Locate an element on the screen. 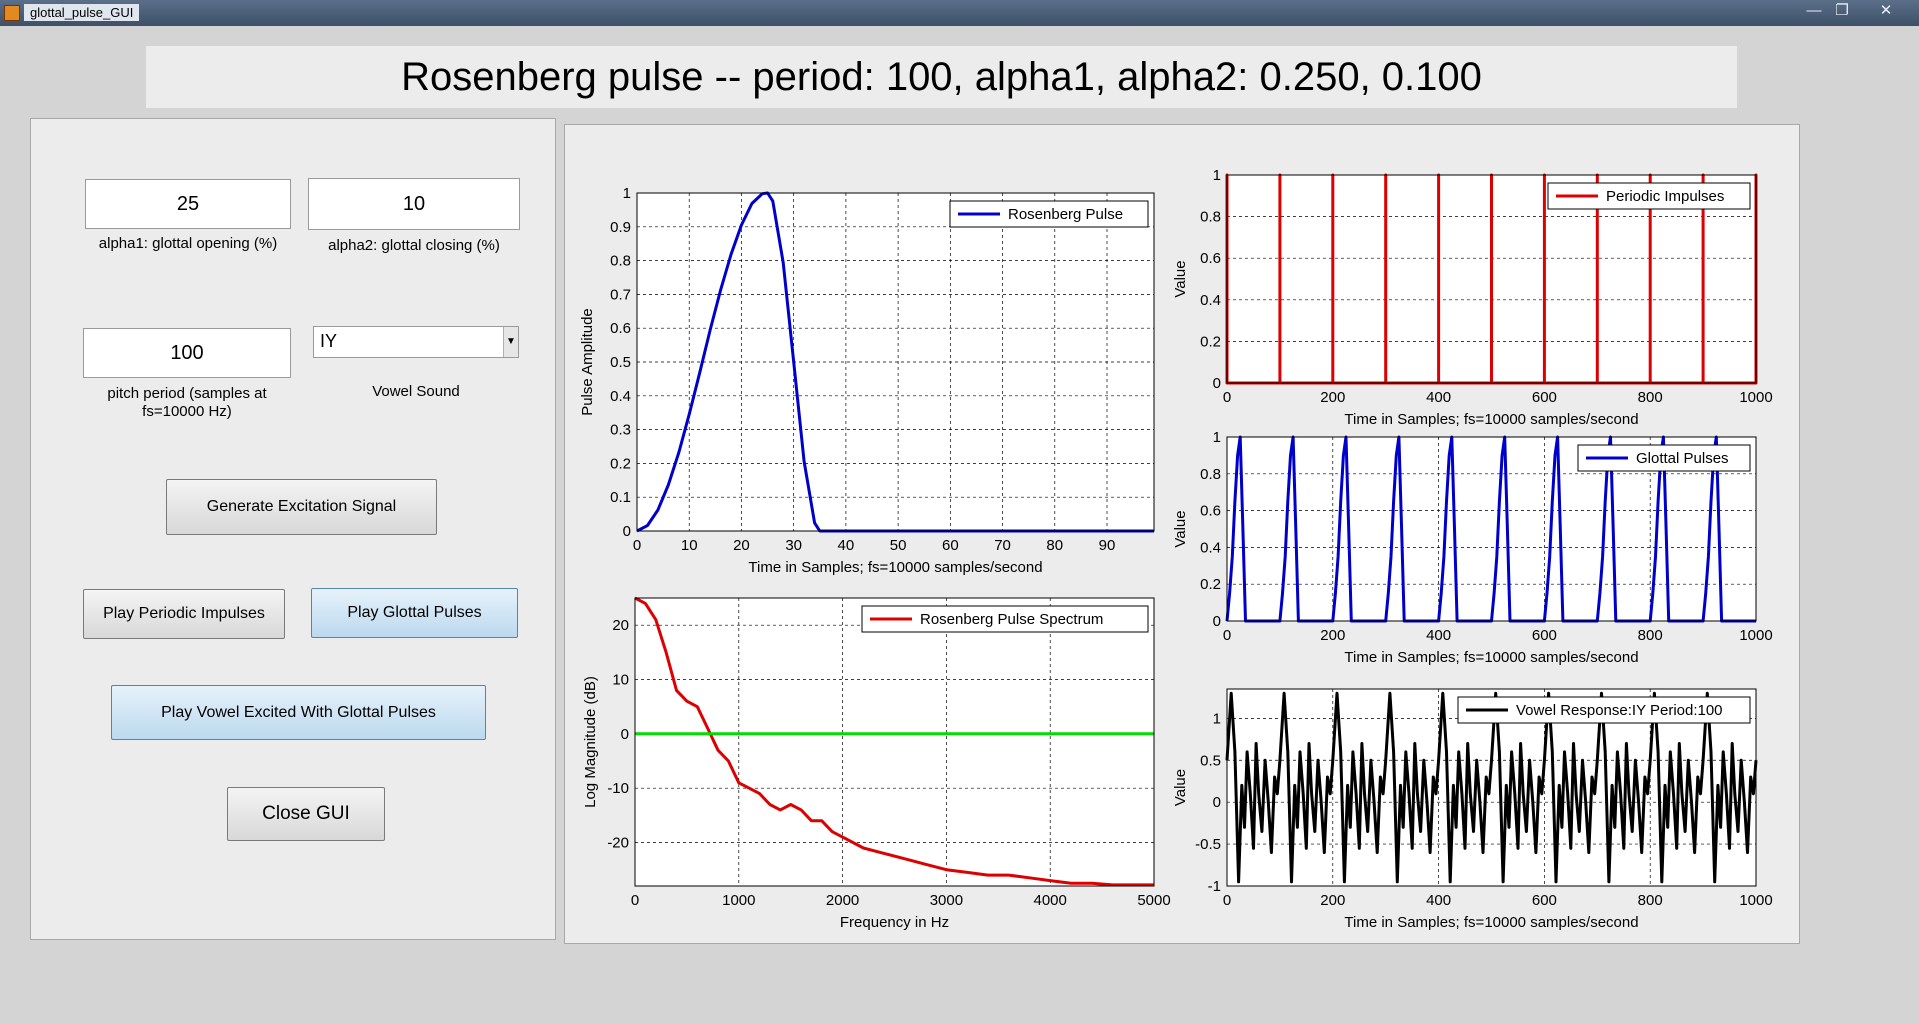 Image resolution: width=1919 pixels, height=1024 pixels. spectrum-xtick-label: 2000 is located at coordinates (842, 900).